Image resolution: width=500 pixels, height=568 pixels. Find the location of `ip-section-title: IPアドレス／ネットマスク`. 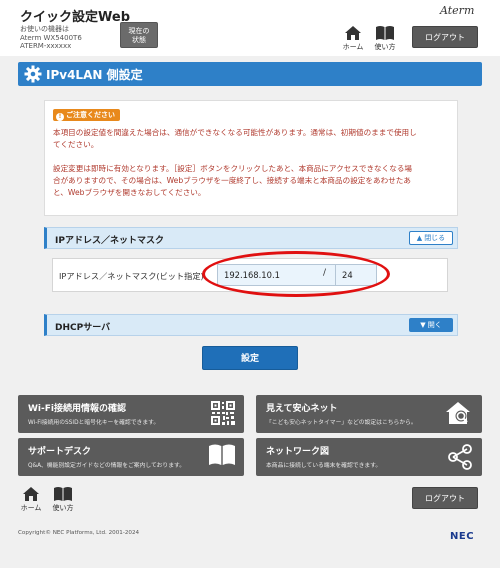

ip-section-title: IPアドレス／ネットマスク is located at coordinates (109, 241).